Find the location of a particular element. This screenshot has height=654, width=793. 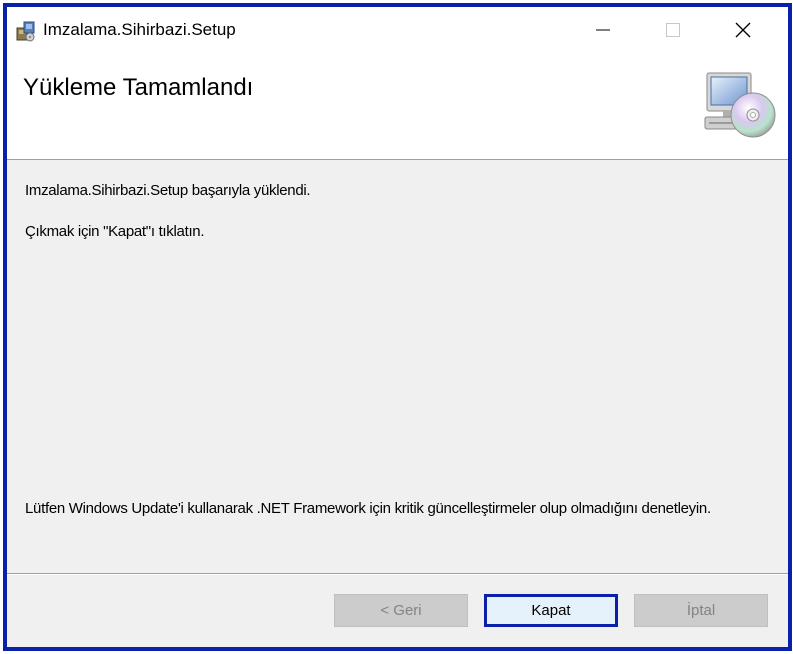

maximize-icon is located at coordinates (673, 29).